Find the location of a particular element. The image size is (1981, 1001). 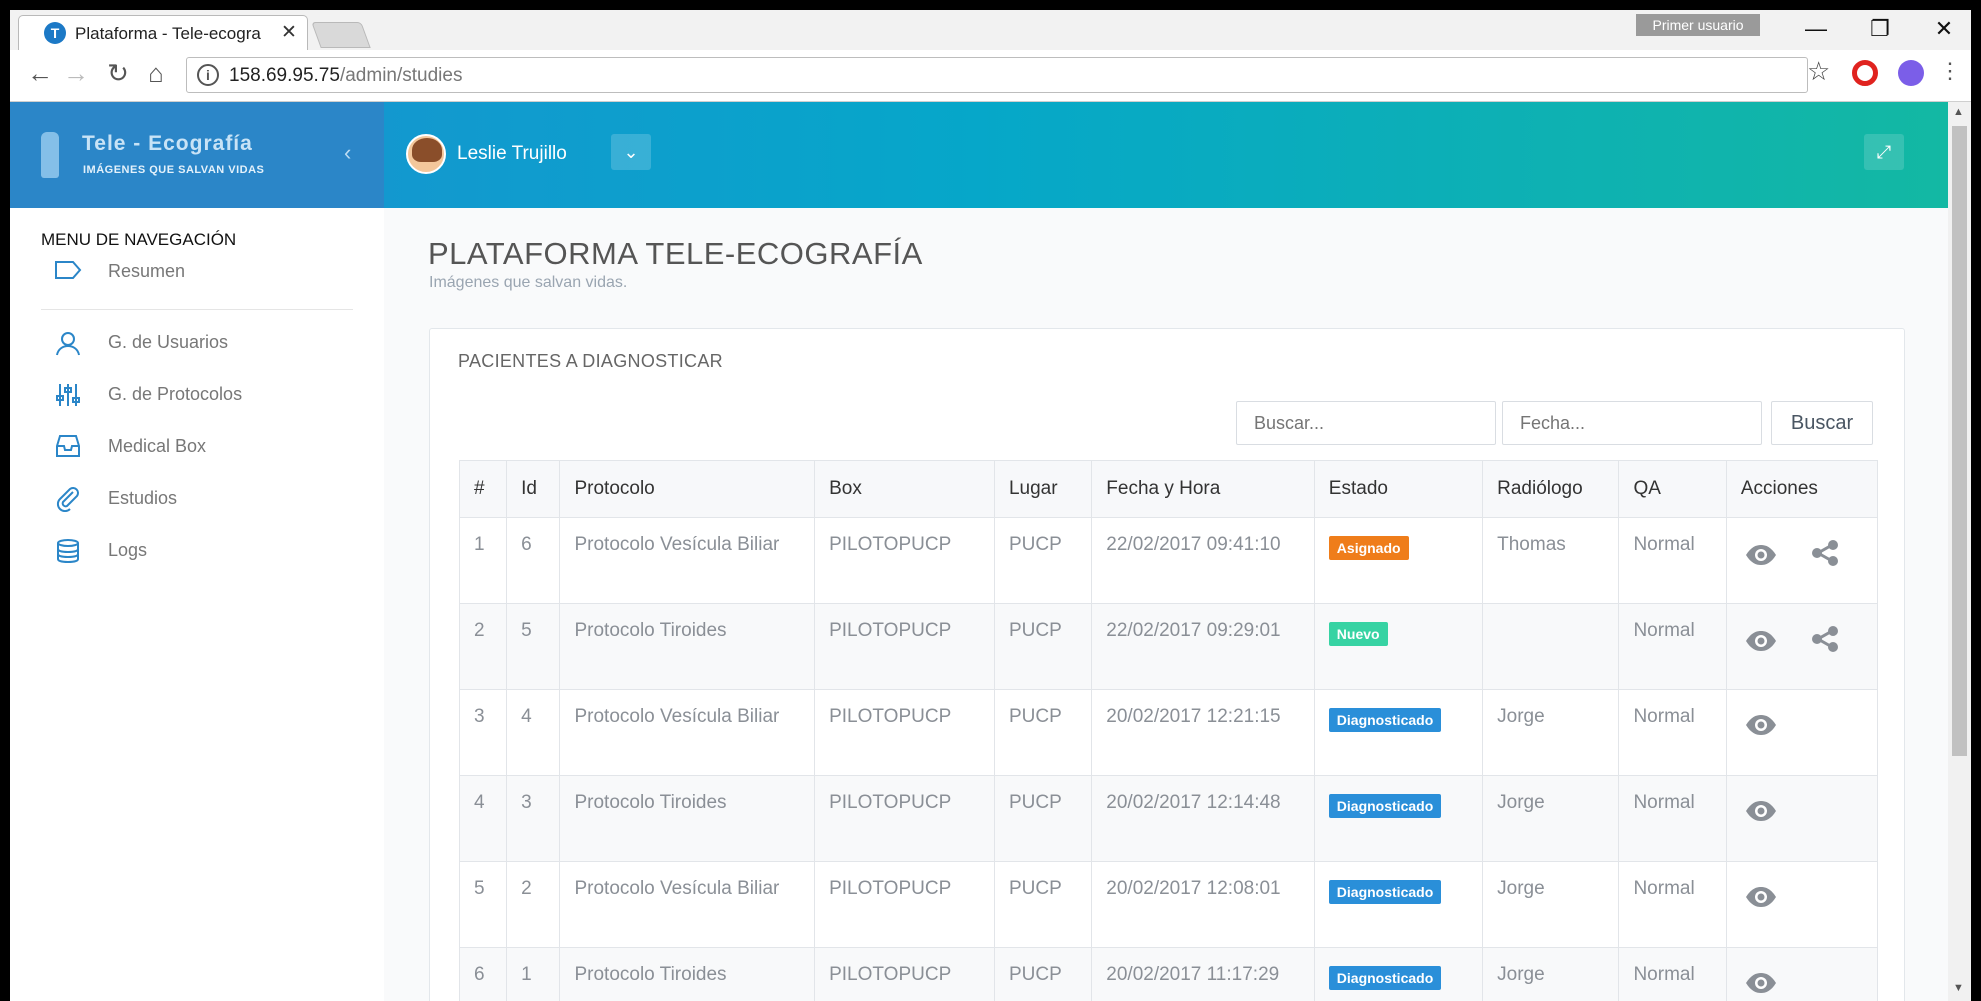

forward-icon: → is located at coordinates (76, 73).